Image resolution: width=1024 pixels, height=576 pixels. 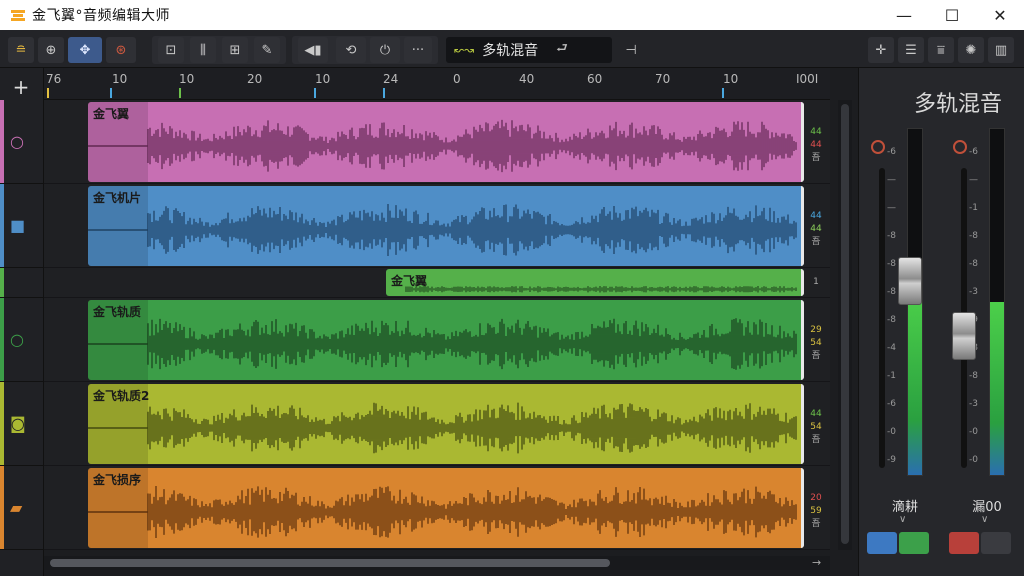 I want to click on track-lane: 金飞轨质2 44 54 吾, so click(x=437, y=424).